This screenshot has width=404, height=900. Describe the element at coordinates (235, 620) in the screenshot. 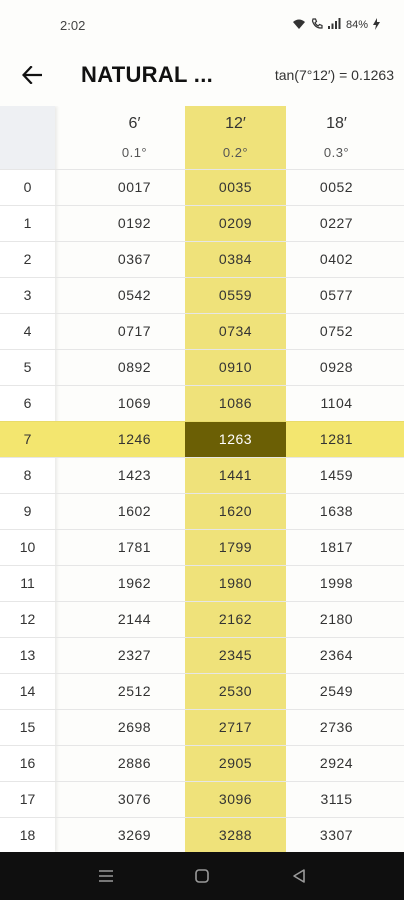

I see `table-cell: 2162` at that location.